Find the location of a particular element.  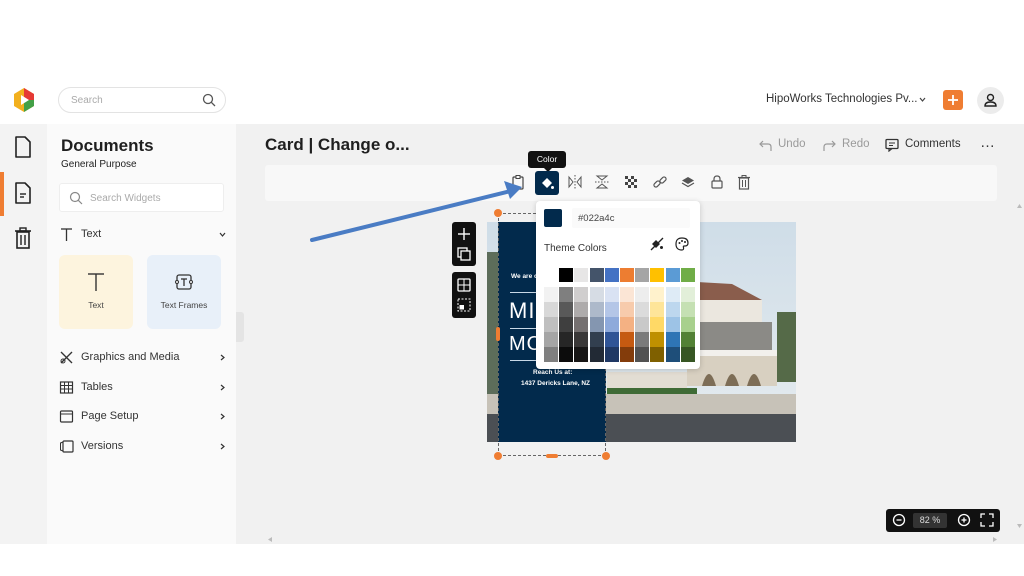

horizontal-scrollbar is located at coordinates (635, 539).